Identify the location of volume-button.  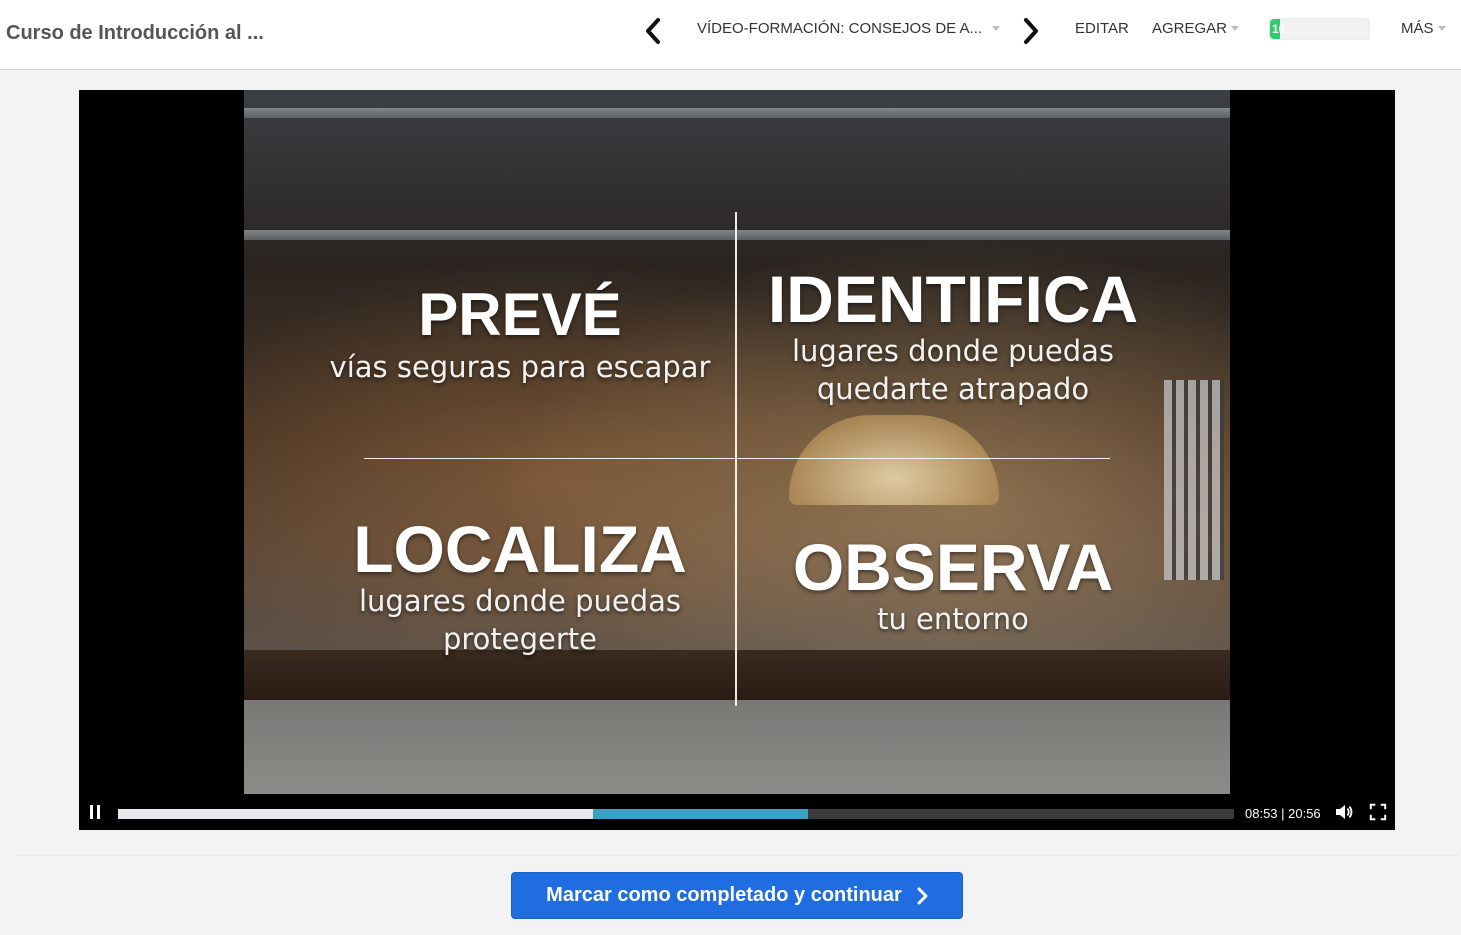
(1344, 812).